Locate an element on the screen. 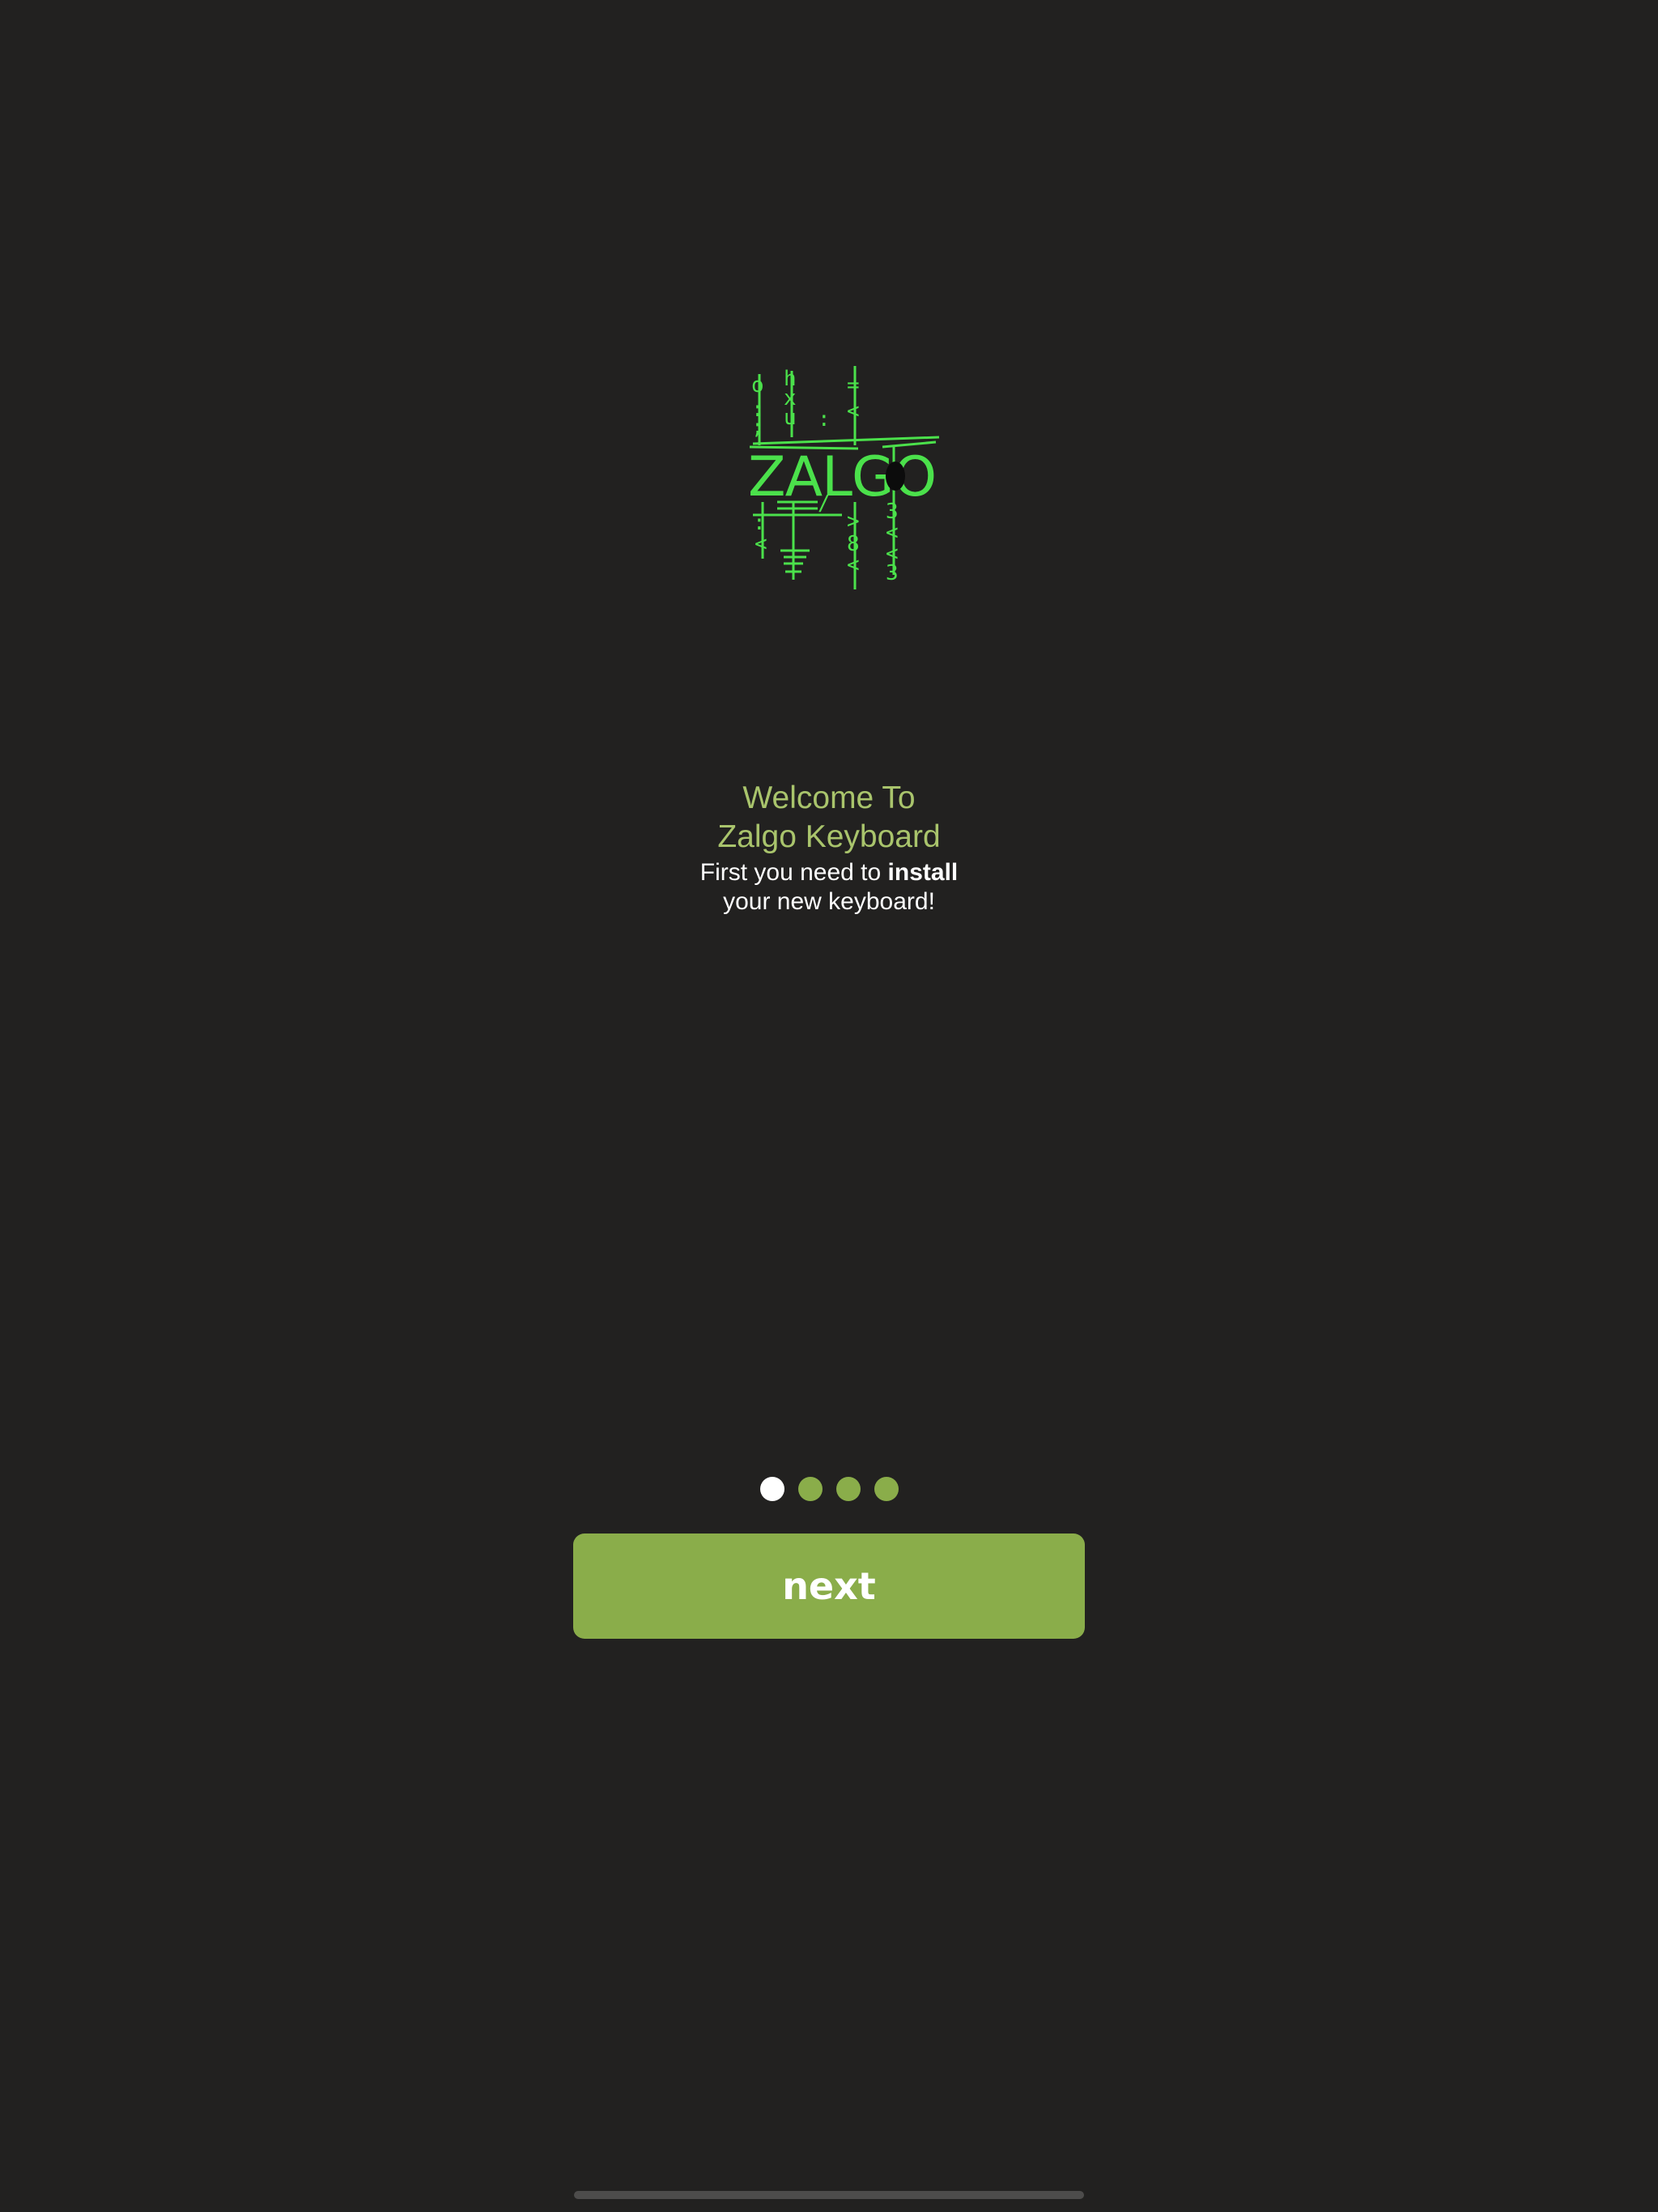 Image resolution: width=1658 pixels, height=2212 pixels. svg-text: o is located at coordinates (757, 385).